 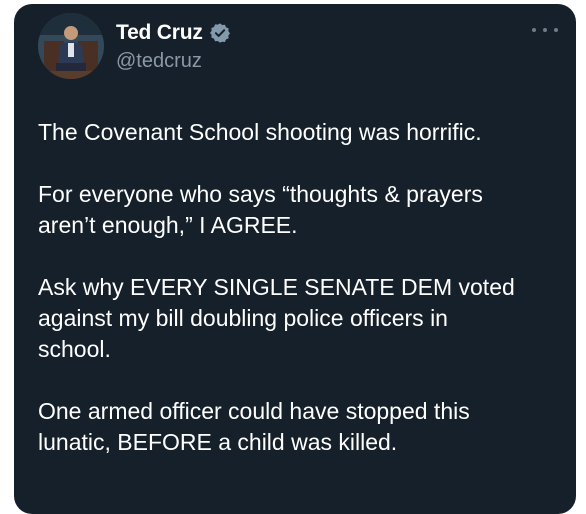 I want to click on avatar, so click(x=71, y=46).